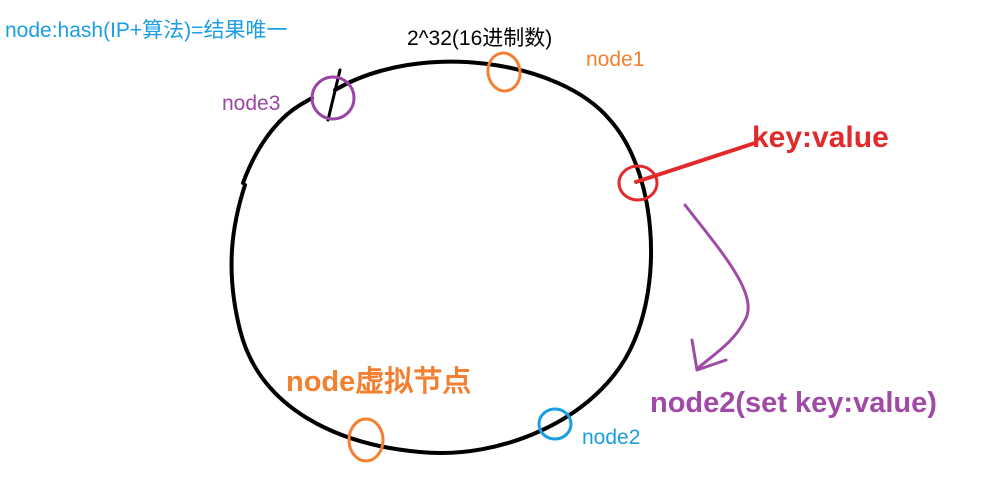 This screenshot has width=986, height=481. I want to click on ring-size-label: 2^32(16进制数), so click(480, 38).